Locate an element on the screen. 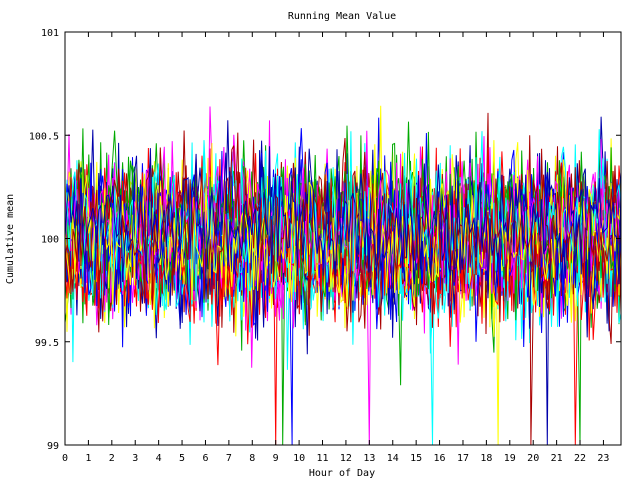 The image size is (640, 480). x-tick-label: 22 is located at coordinates (580, 458).